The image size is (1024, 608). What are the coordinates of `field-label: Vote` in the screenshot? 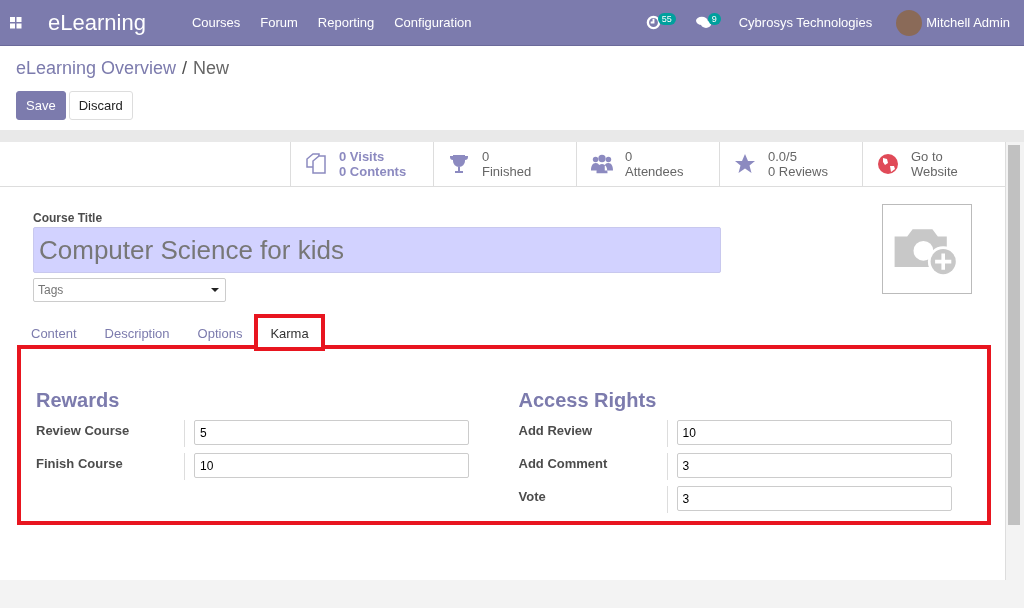 It's located at (593, 499).